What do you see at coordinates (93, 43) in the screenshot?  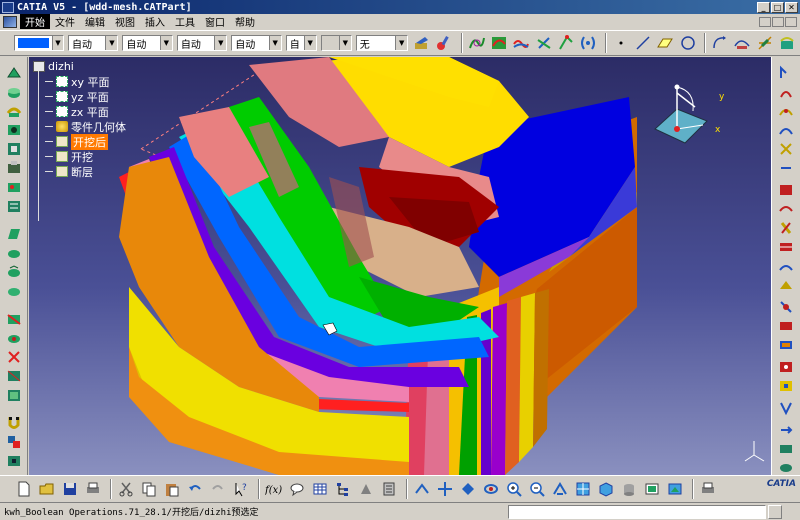 I see `transparency-combo: 自动 ▼` at bounding box center [93, 43].